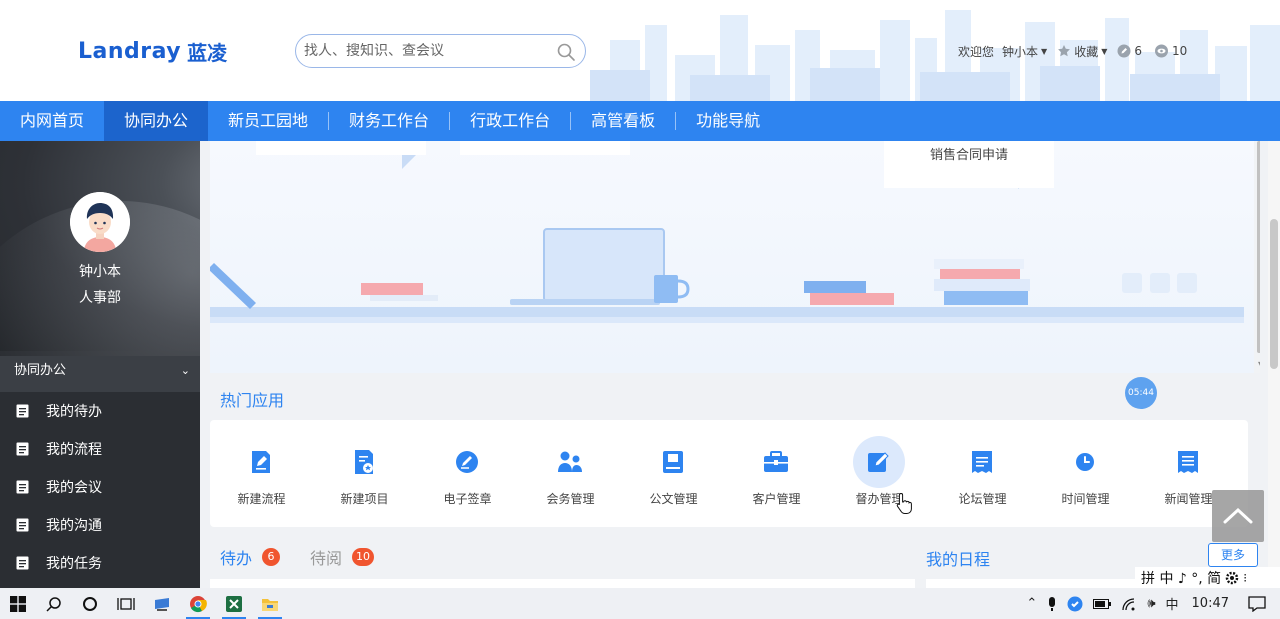 The image size is (1280, 619). I want to click on sidebar-menu: 我的待办 我的流程 我的会议 我的沟通 我的任务, so click(100, 487).